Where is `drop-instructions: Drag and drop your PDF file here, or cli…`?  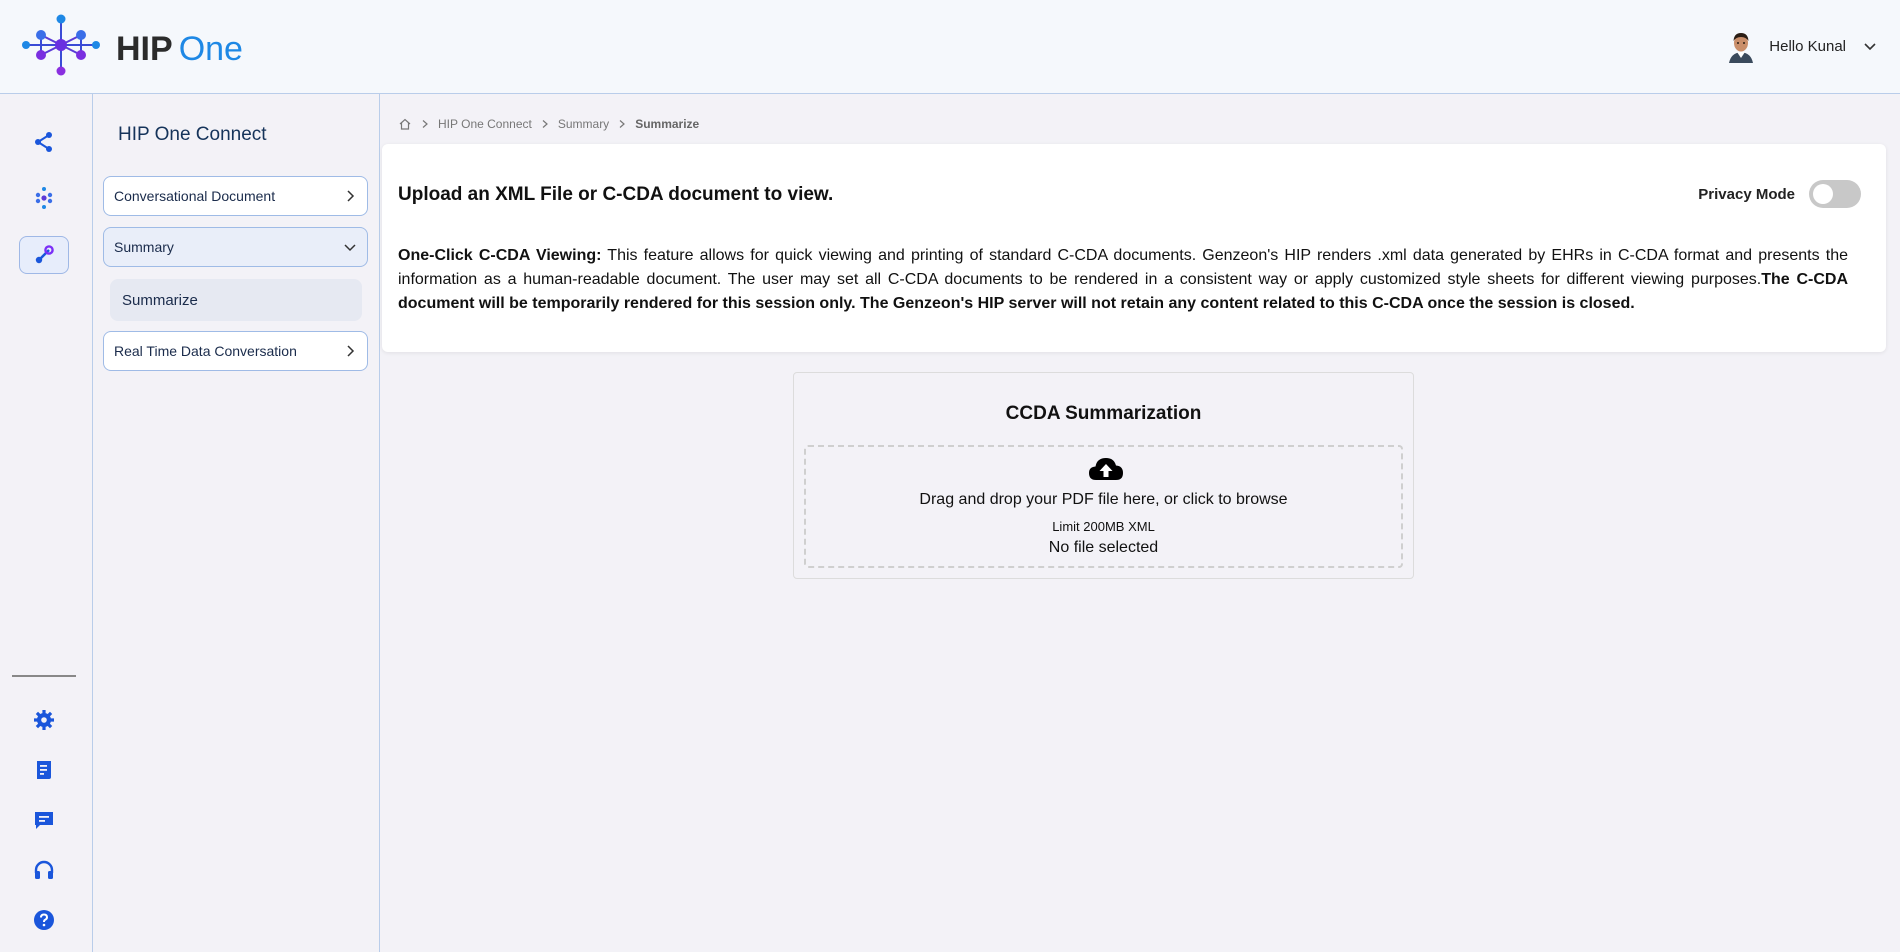
drop-instructions: Drag and drop your PDF file here, or cli… is located at coordinates (1103, 499).